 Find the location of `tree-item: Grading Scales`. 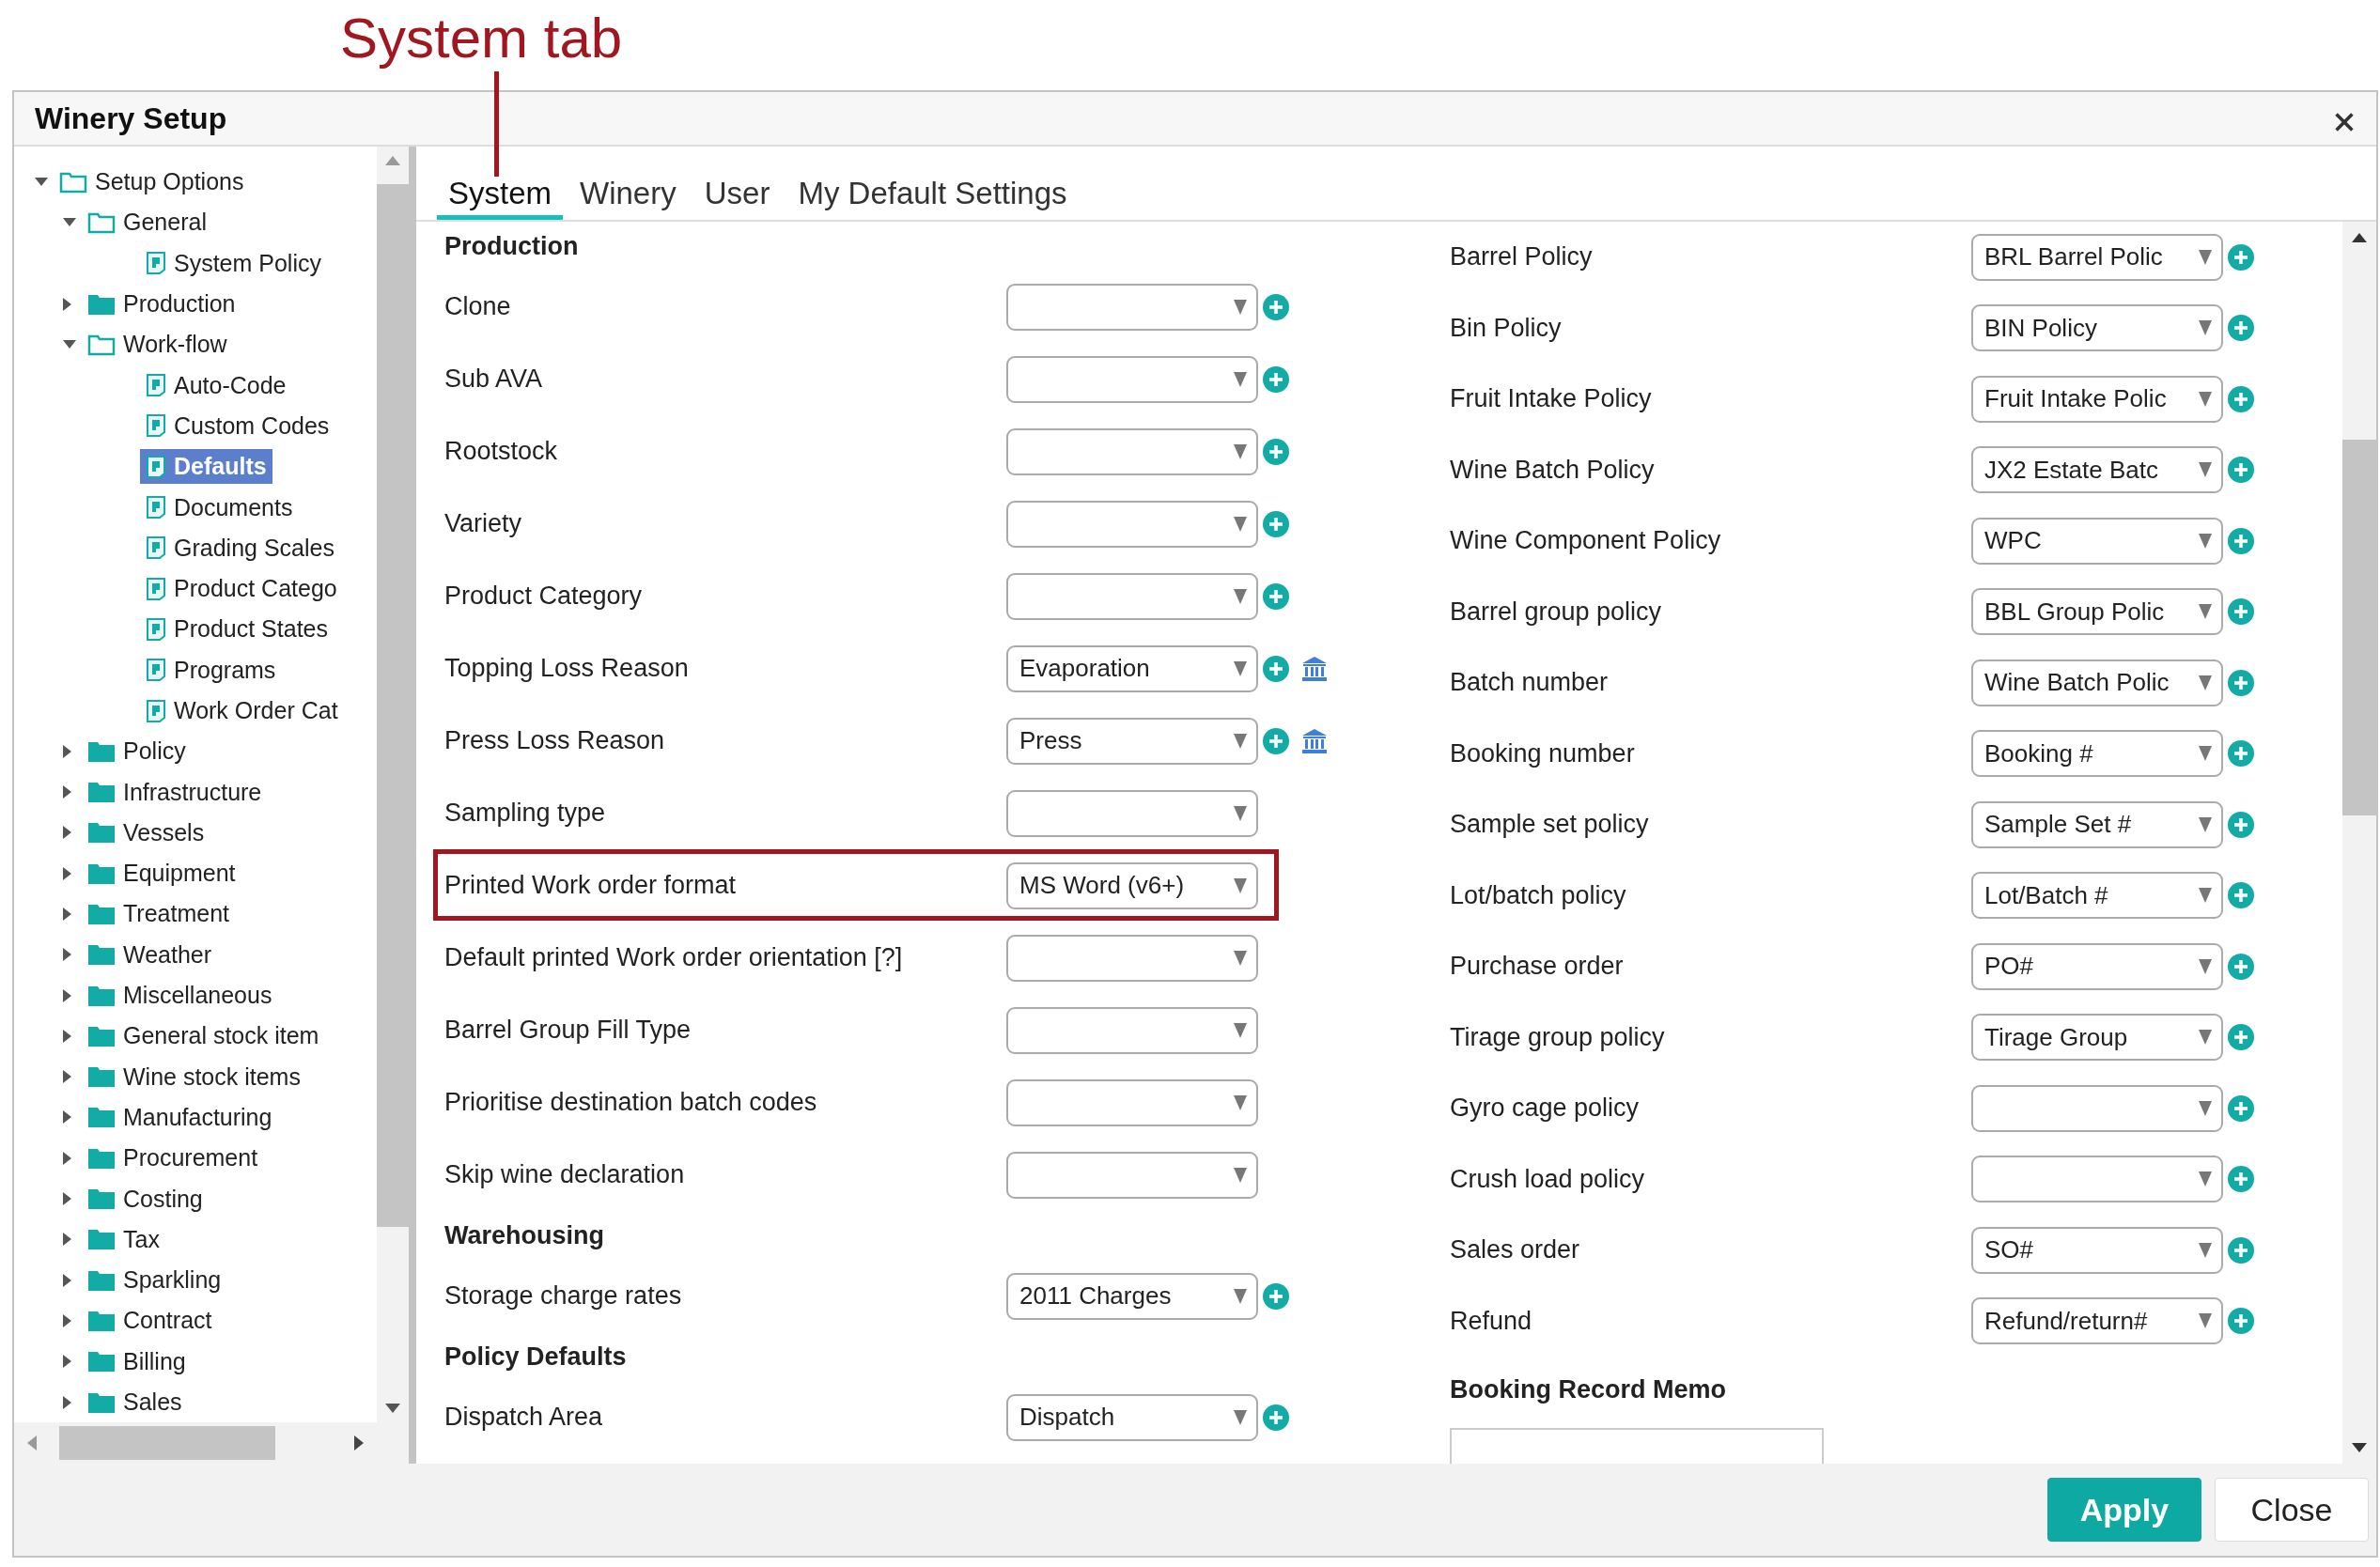

tree-item: Grading Scales is located at coordinates (240, 548).